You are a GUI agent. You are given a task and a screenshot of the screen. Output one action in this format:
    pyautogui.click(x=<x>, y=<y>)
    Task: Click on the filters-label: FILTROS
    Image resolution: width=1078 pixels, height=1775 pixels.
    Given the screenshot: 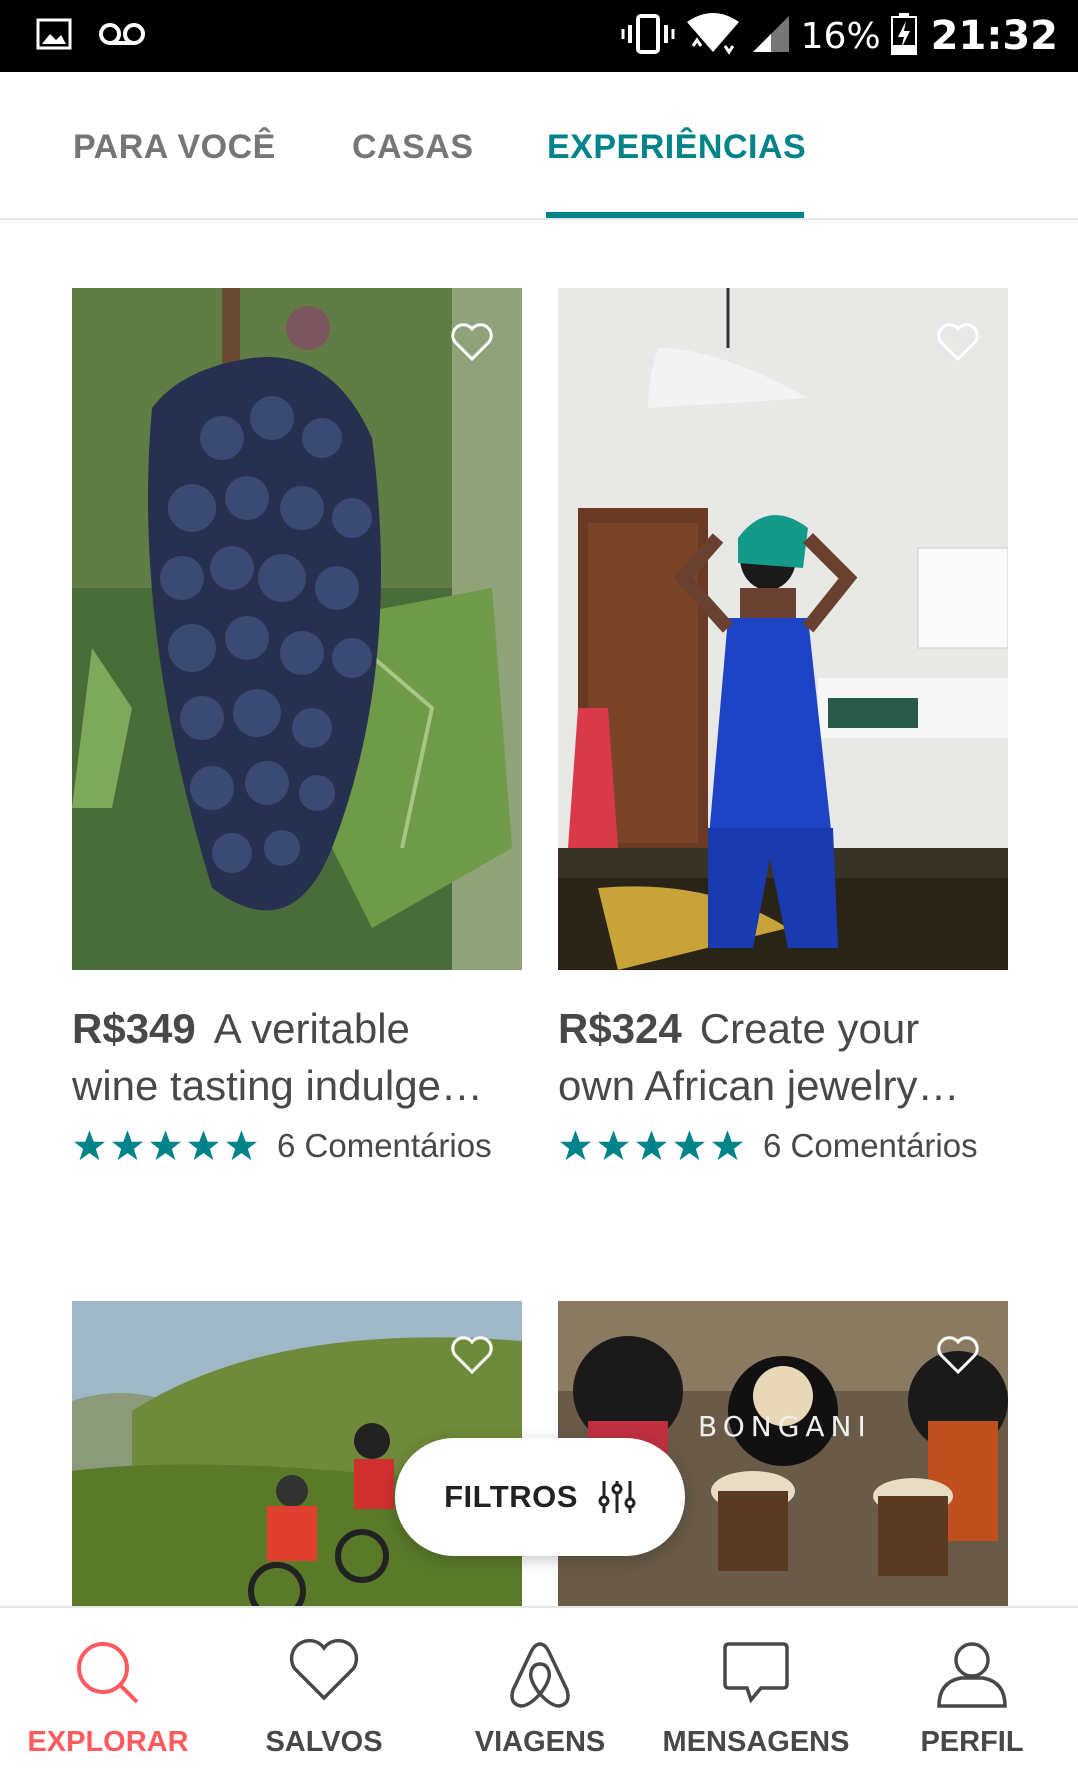 What is the action you would take?
    pyautogui.click(x=511, y=1496)
    